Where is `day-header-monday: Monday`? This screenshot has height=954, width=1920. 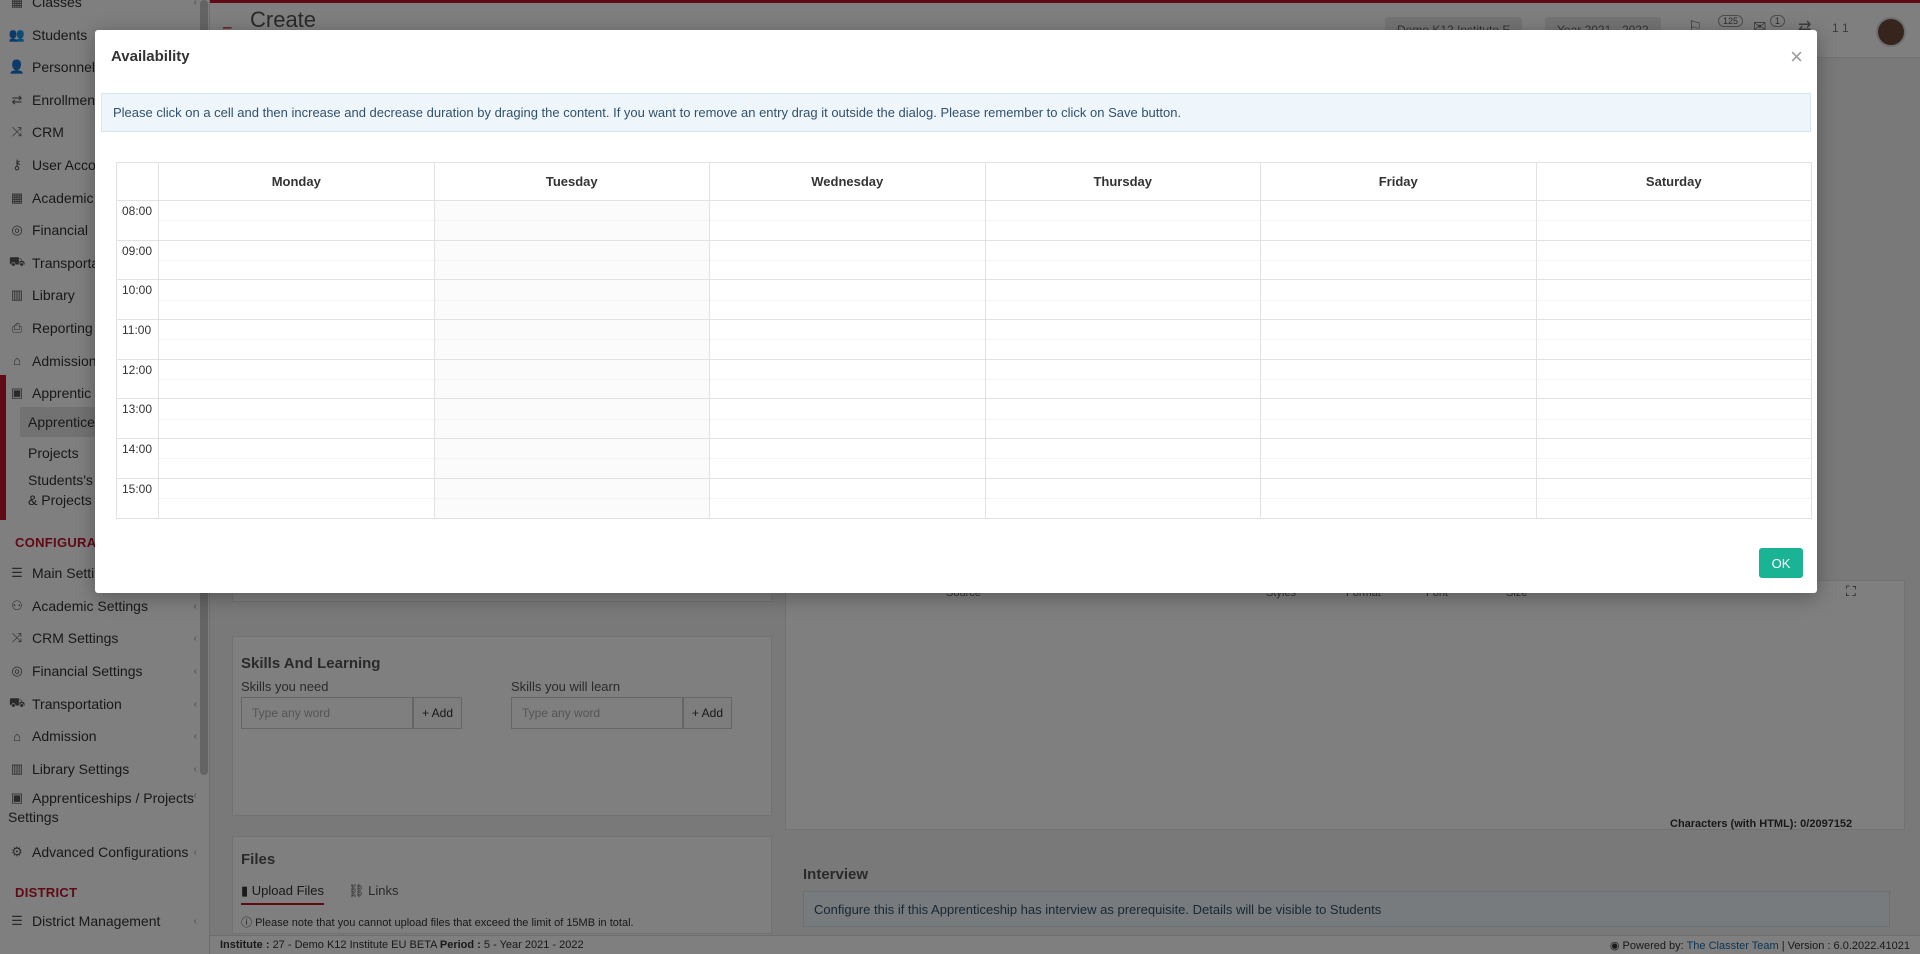
day-header-monday: Monday is located at coordinates (296, 181).